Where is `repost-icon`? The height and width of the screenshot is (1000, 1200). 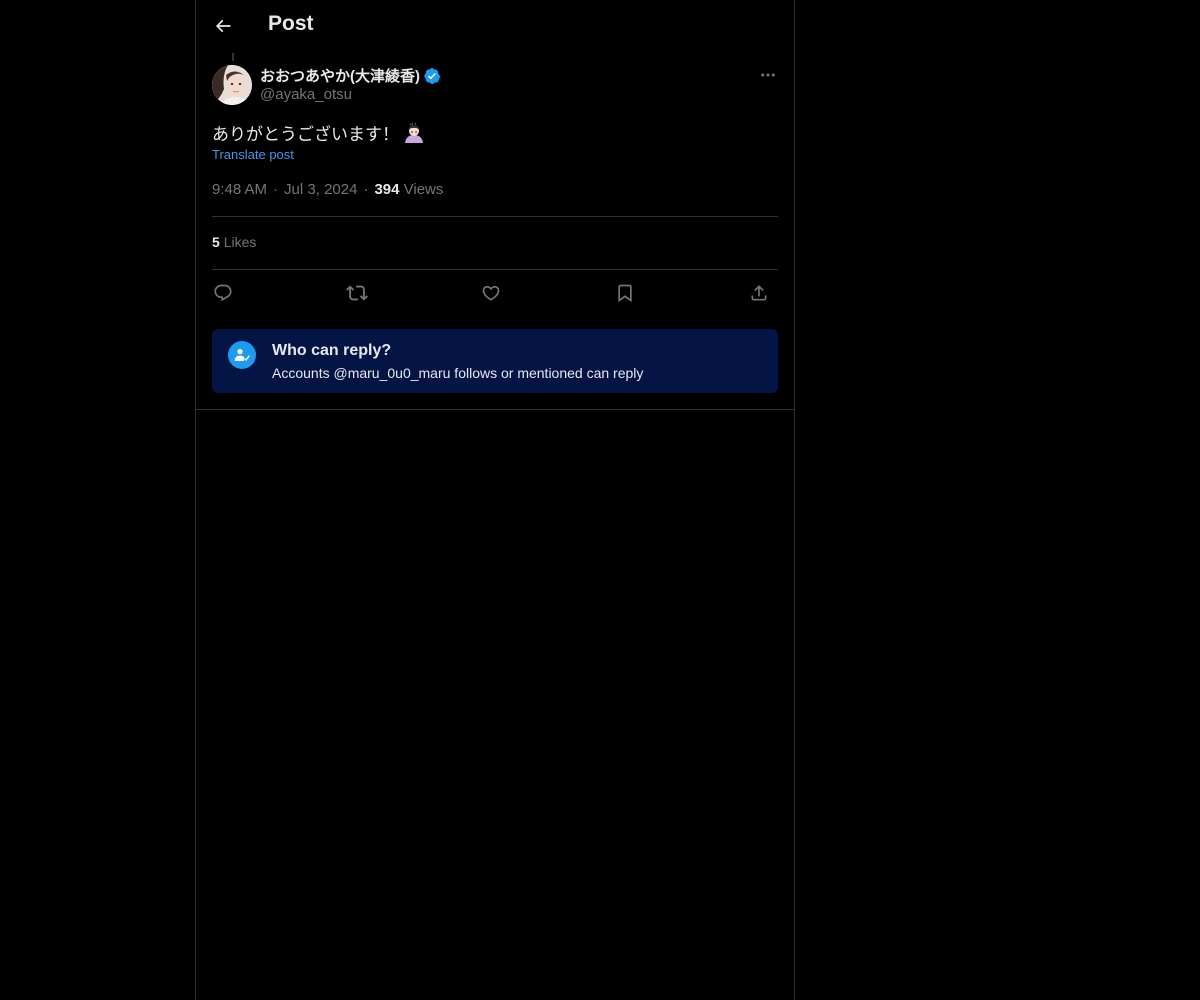 repost-icon is located at coordinates (357, 293).